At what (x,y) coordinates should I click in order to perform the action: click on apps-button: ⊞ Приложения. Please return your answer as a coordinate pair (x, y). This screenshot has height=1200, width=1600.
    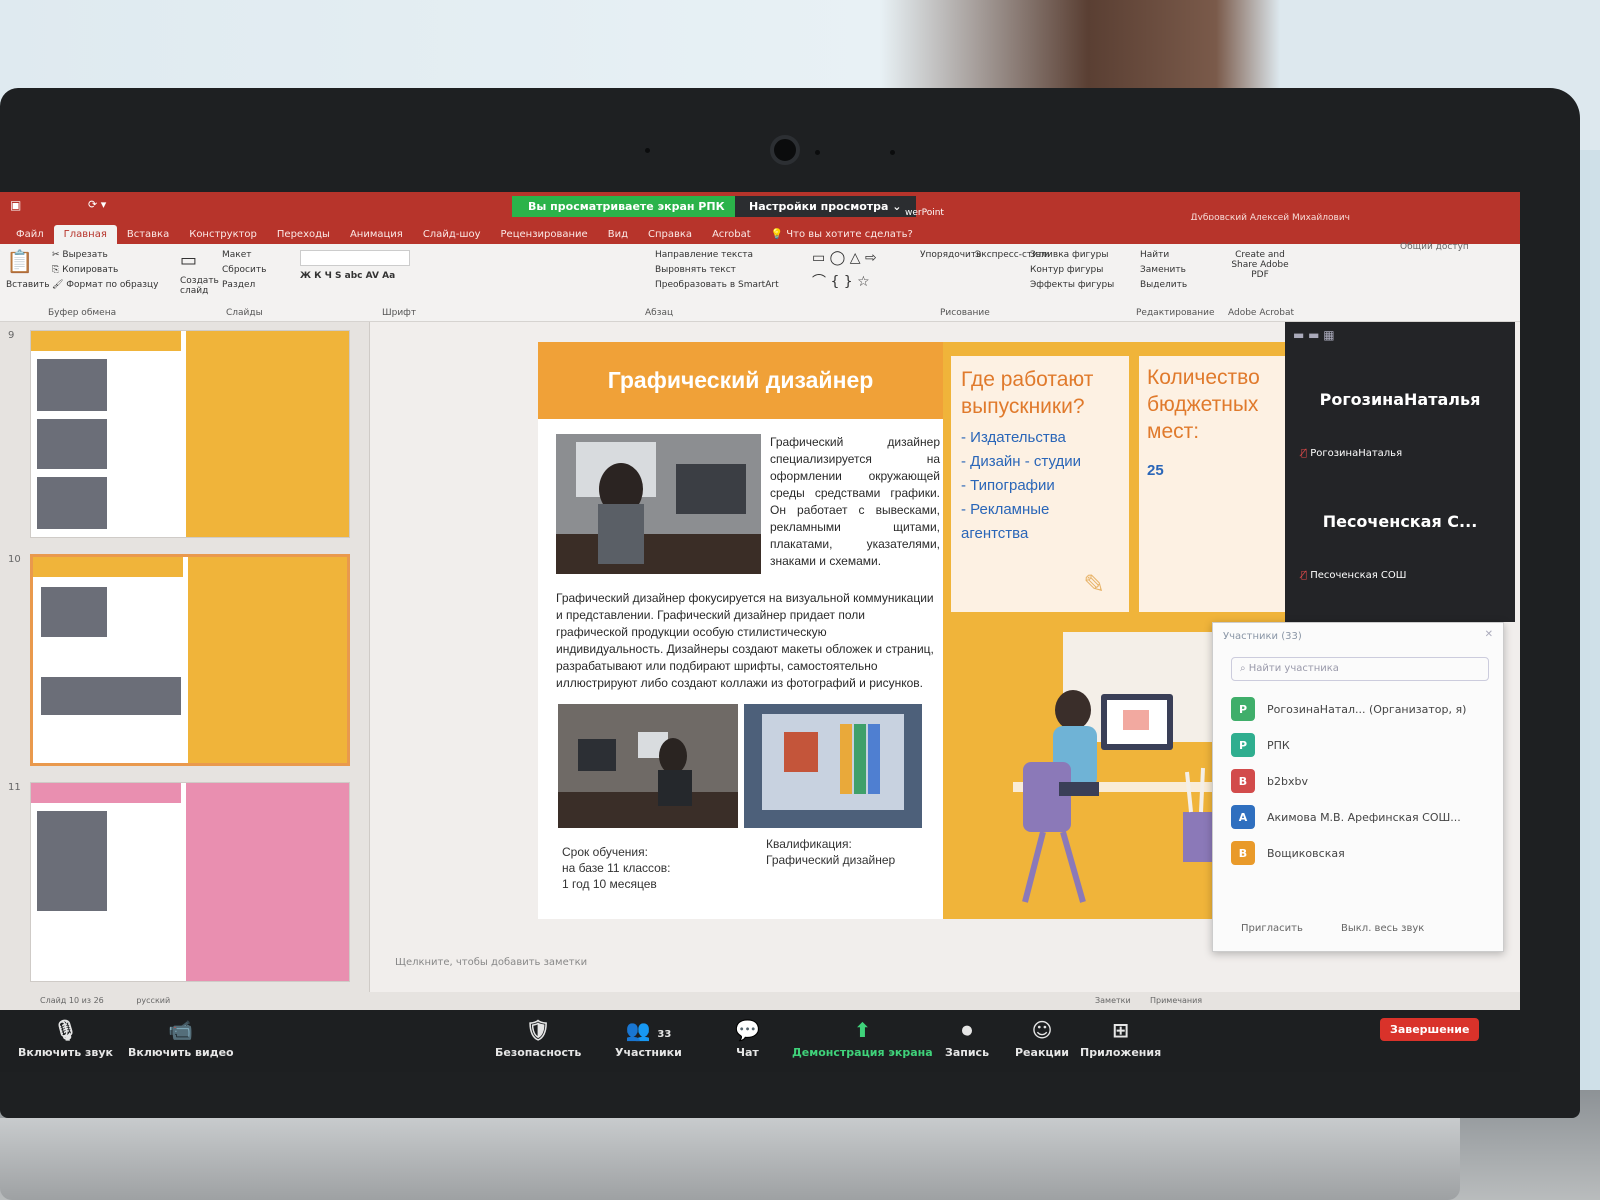
    Looking at the image, I should click on (1120, 1038).